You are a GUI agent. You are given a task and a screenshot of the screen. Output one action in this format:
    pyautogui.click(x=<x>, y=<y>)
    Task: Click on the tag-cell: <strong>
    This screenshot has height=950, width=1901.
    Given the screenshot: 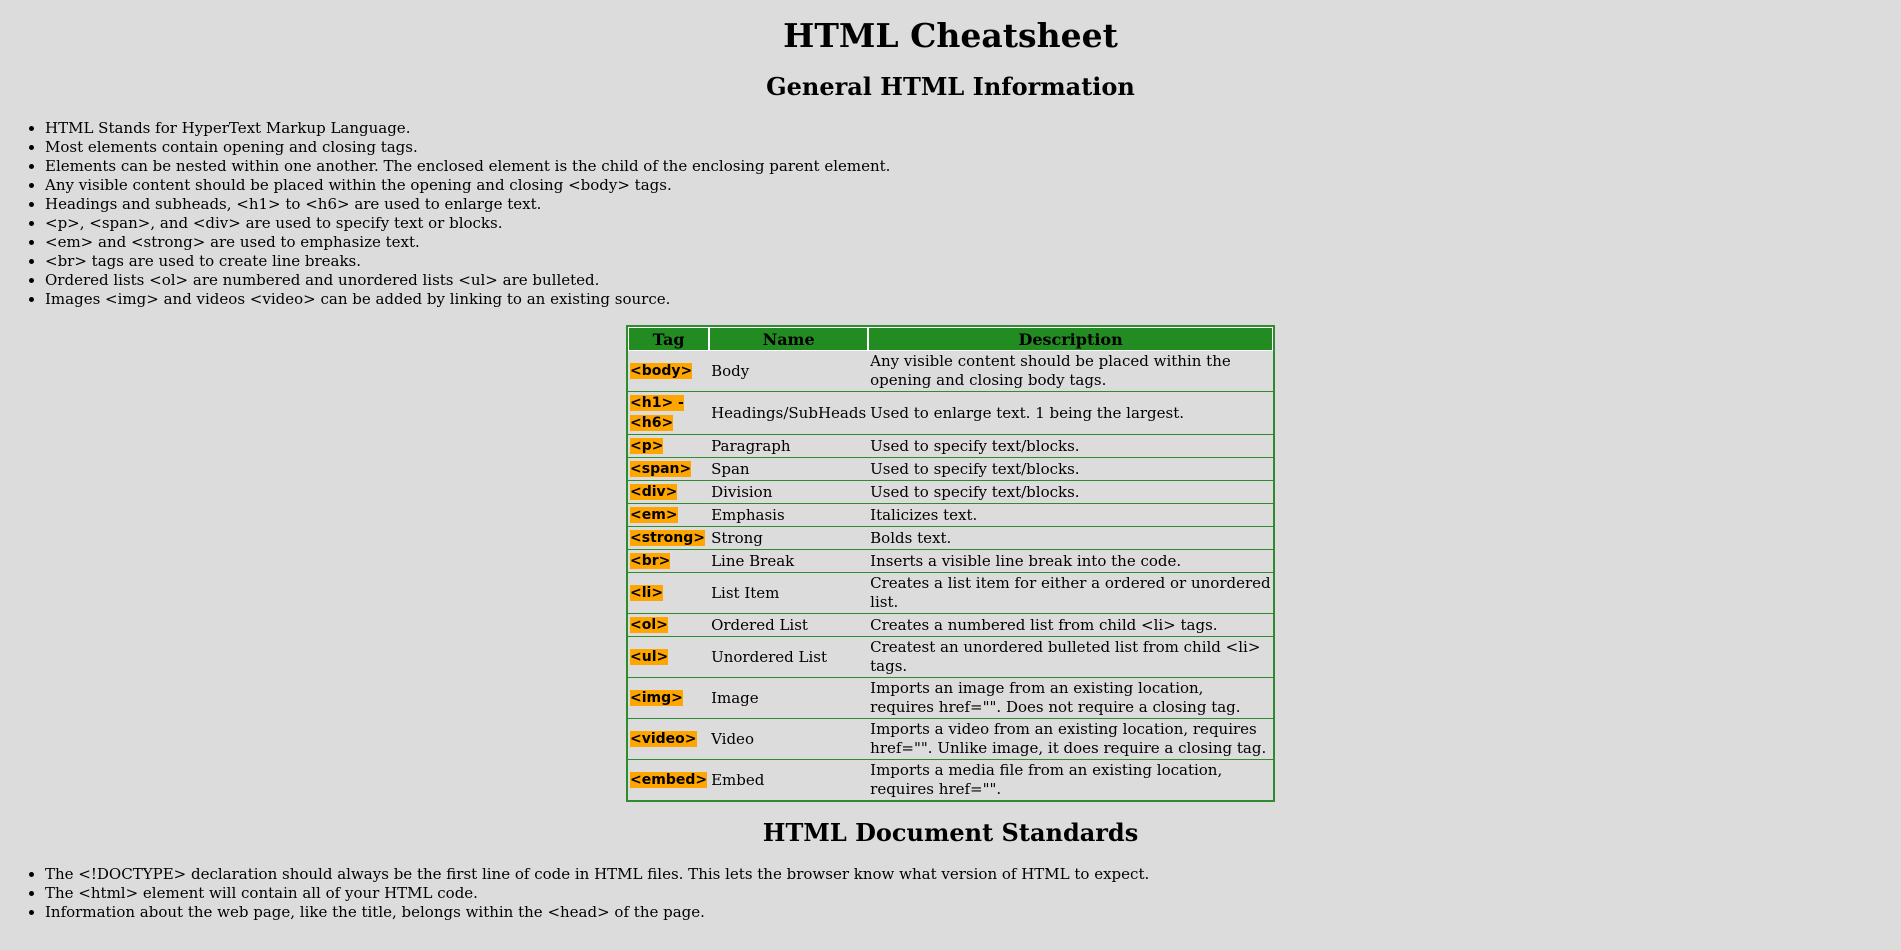 What is the action you would take?
    pyautogui.click(x=669, y=538)
    